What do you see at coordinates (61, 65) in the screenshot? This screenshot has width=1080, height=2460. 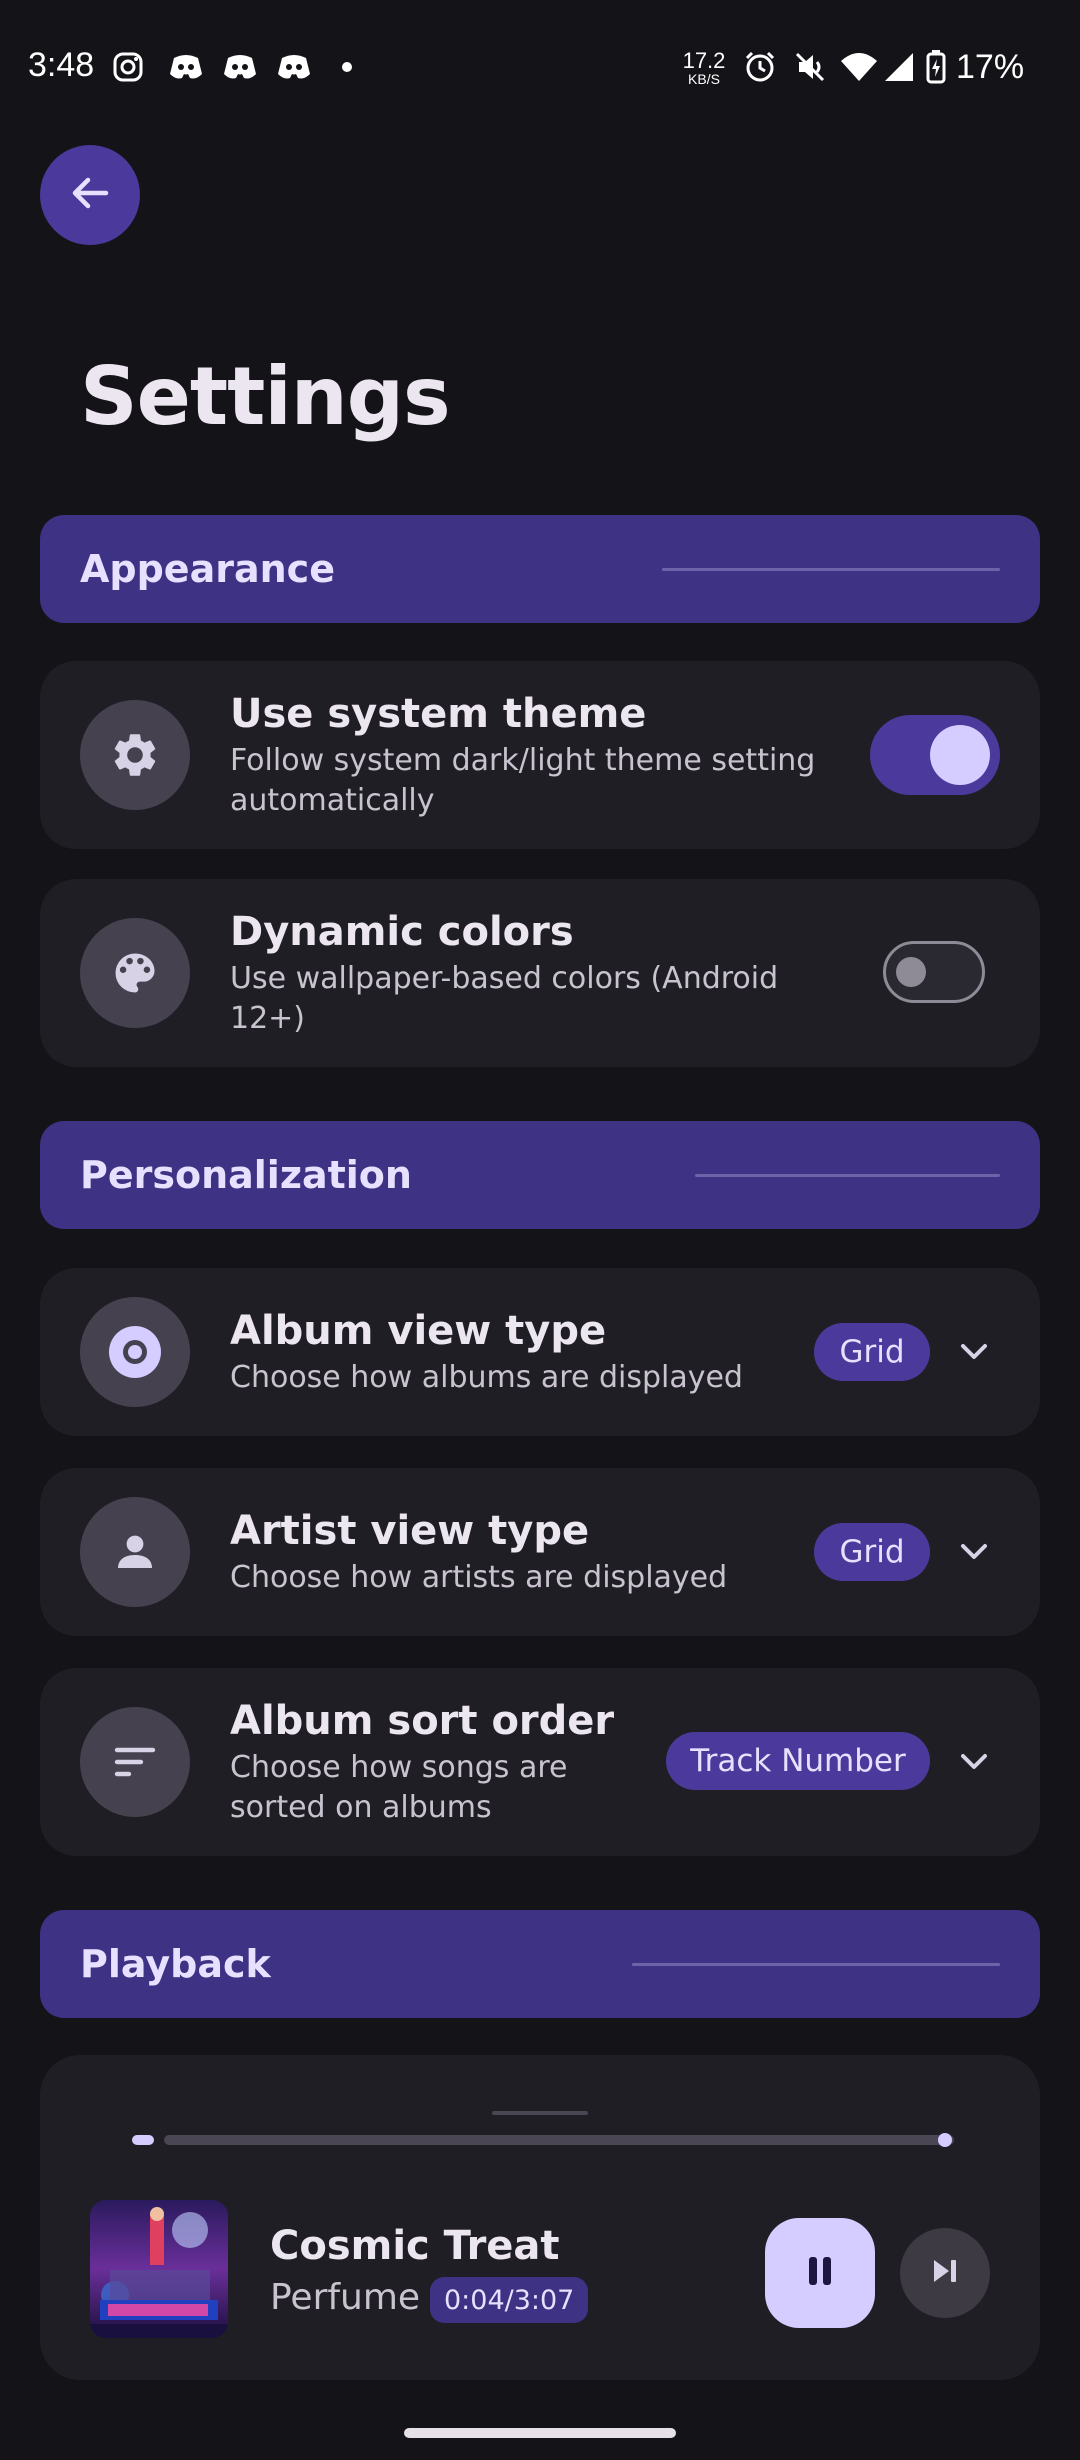 I see `status-time: 3:48` at bounding box center [61, 65].